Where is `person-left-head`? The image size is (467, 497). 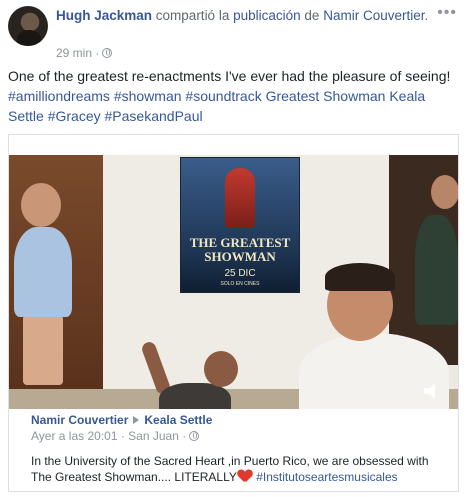
person-left-head is located at coordinates (41, 205).